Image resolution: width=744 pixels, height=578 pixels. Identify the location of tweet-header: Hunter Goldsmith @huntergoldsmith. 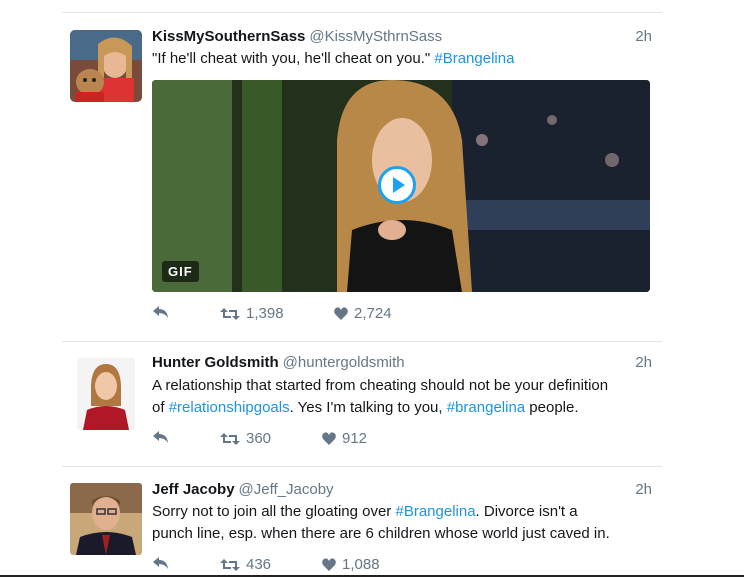
(402, 364).